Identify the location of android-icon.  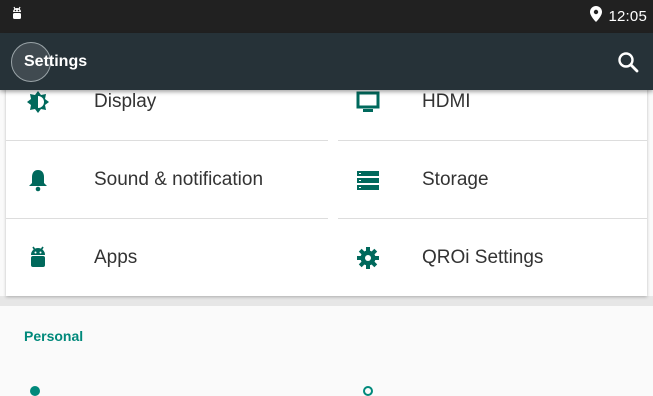
(38, 258).